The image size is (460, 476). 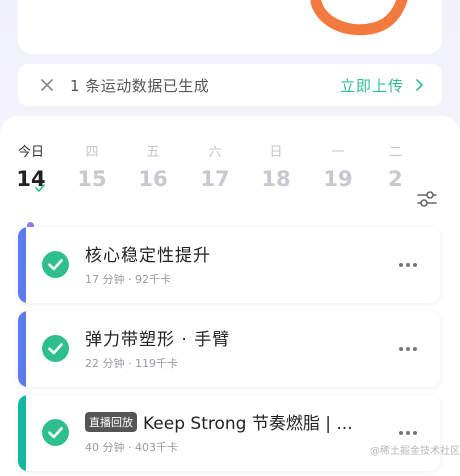 What do you see at coordinates (111, 422) in the screenshot?
I see `live-replay-badge: 直播回放` at bounding box center [111, 422].